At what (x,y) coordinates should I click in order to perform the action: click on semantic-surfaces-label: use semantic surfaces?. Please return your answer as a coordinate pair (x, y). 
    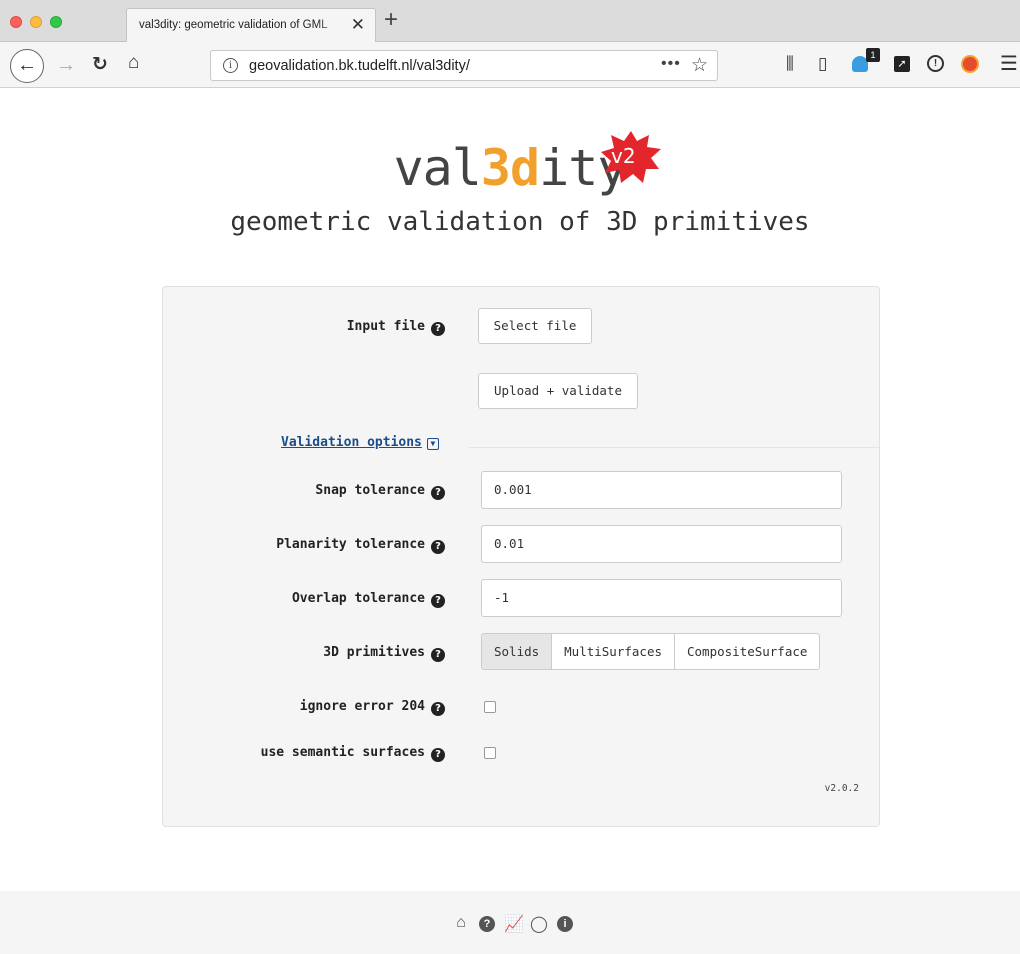
    Looking at the image, I should click on (353, 753).